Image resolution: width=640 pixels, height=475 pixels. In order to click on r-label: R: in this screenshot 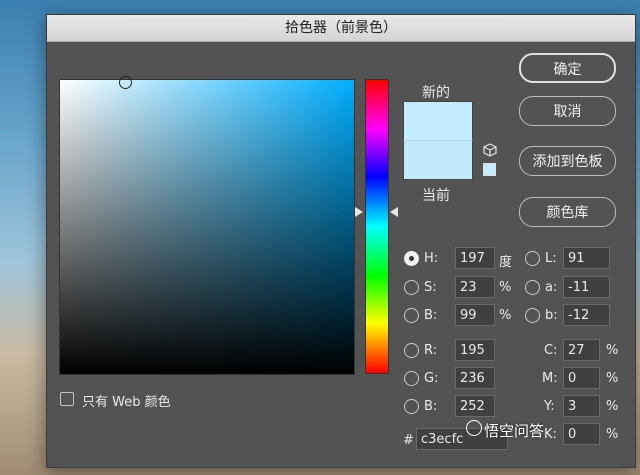, I will do `click(431, 350)`.